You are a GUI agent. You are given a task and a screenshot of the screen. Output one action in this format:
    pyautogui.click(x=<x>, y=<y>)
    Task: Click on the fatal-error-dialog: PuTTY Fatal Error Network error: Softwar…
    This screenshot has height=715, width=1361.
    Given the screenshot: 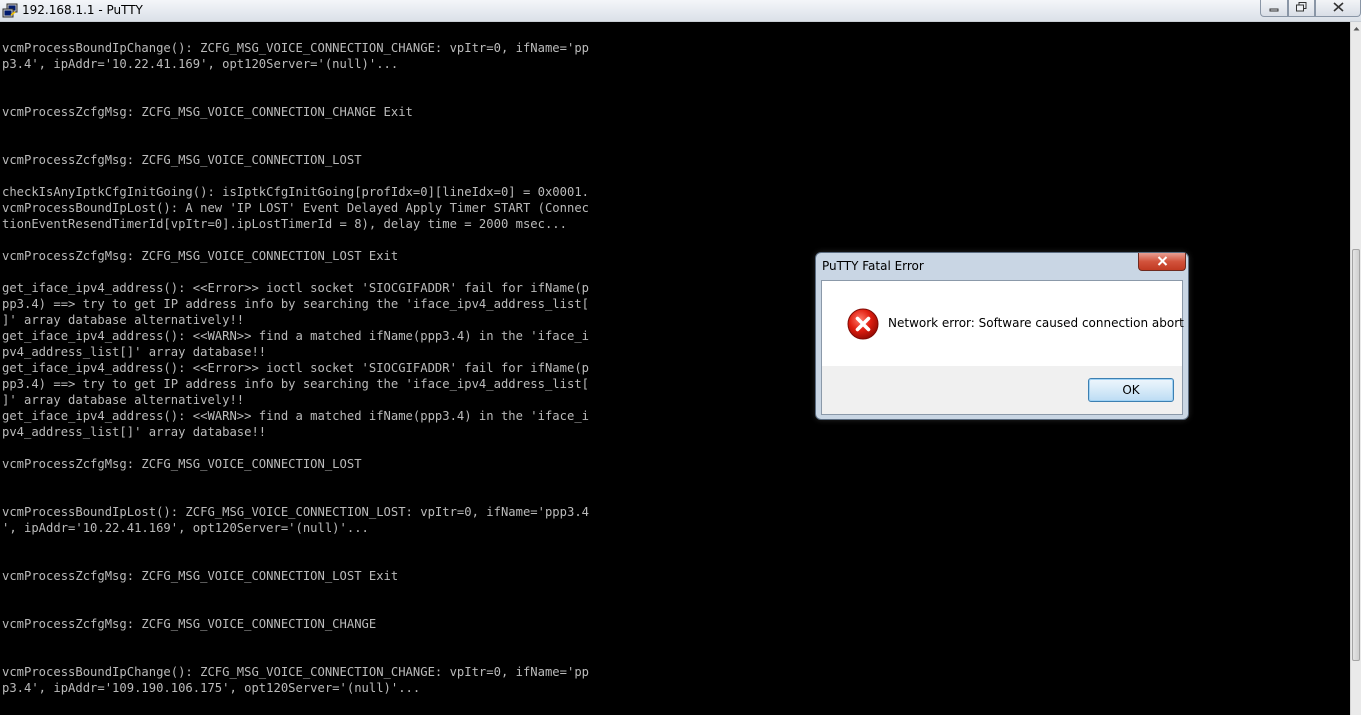 What is the action you would take?
    pyautogui.click(x=1002, y=336)
    